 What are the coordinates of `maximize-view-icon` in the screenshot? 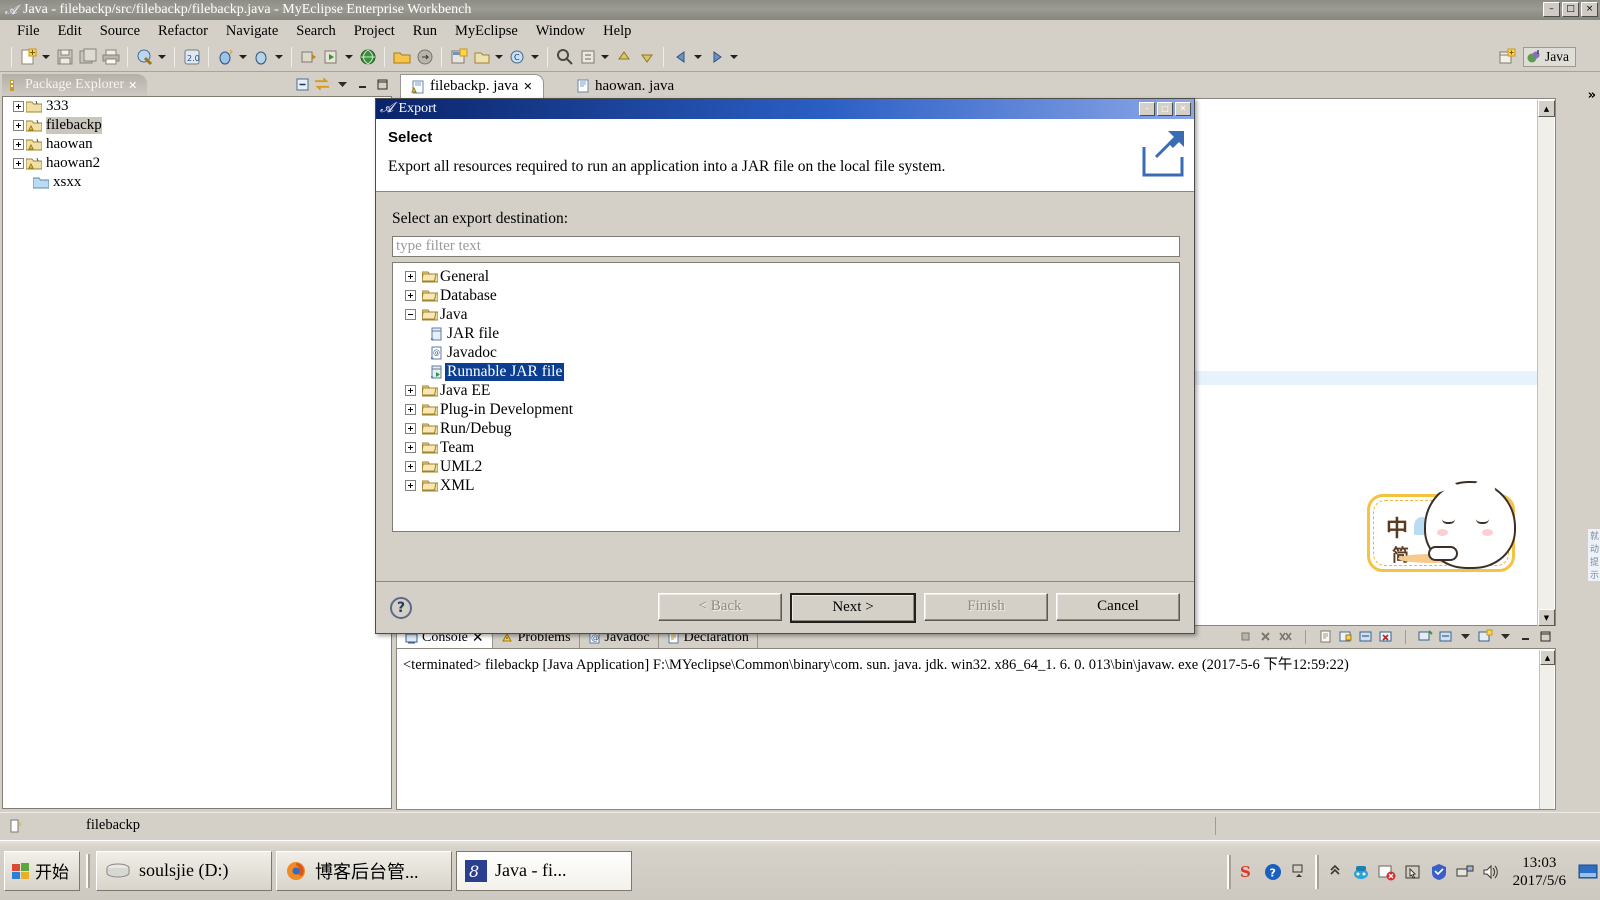 It's located at (382, 84).